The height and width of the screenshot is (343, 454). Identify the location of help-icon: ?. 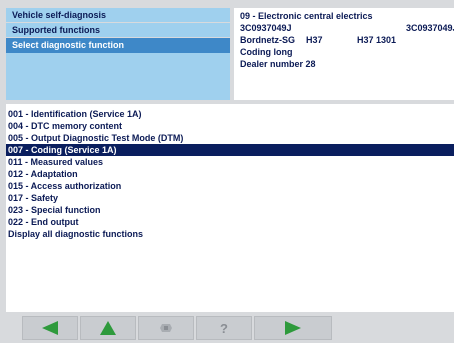
(224, 328).